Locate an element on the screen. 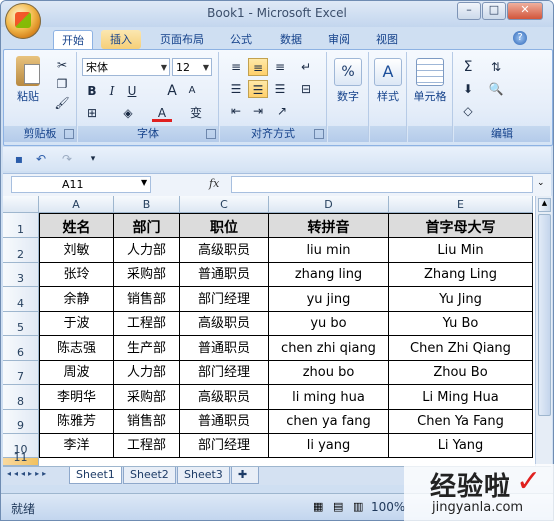 This screenshot has height=521, width=554. table-header-cell: 职位 is located at coordinates (224, 225).